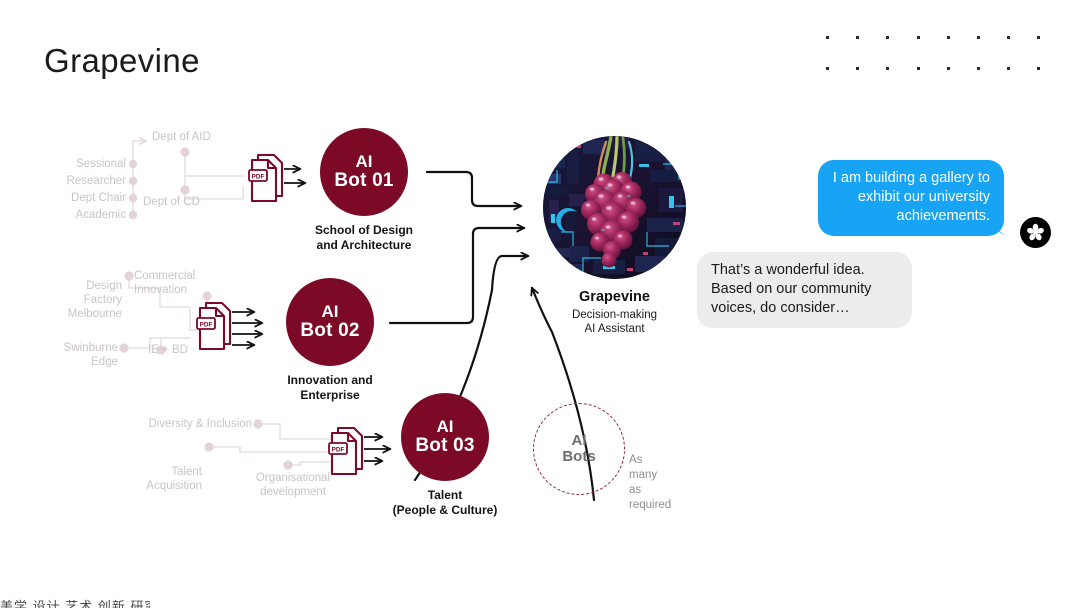 Image resolution: width=1080 pixels, height=608 pixels. Describe the element at coordinates (165, 283) in the screenshot. I see `source-label-commercial-innovation: Commercial Innovation` at that location.